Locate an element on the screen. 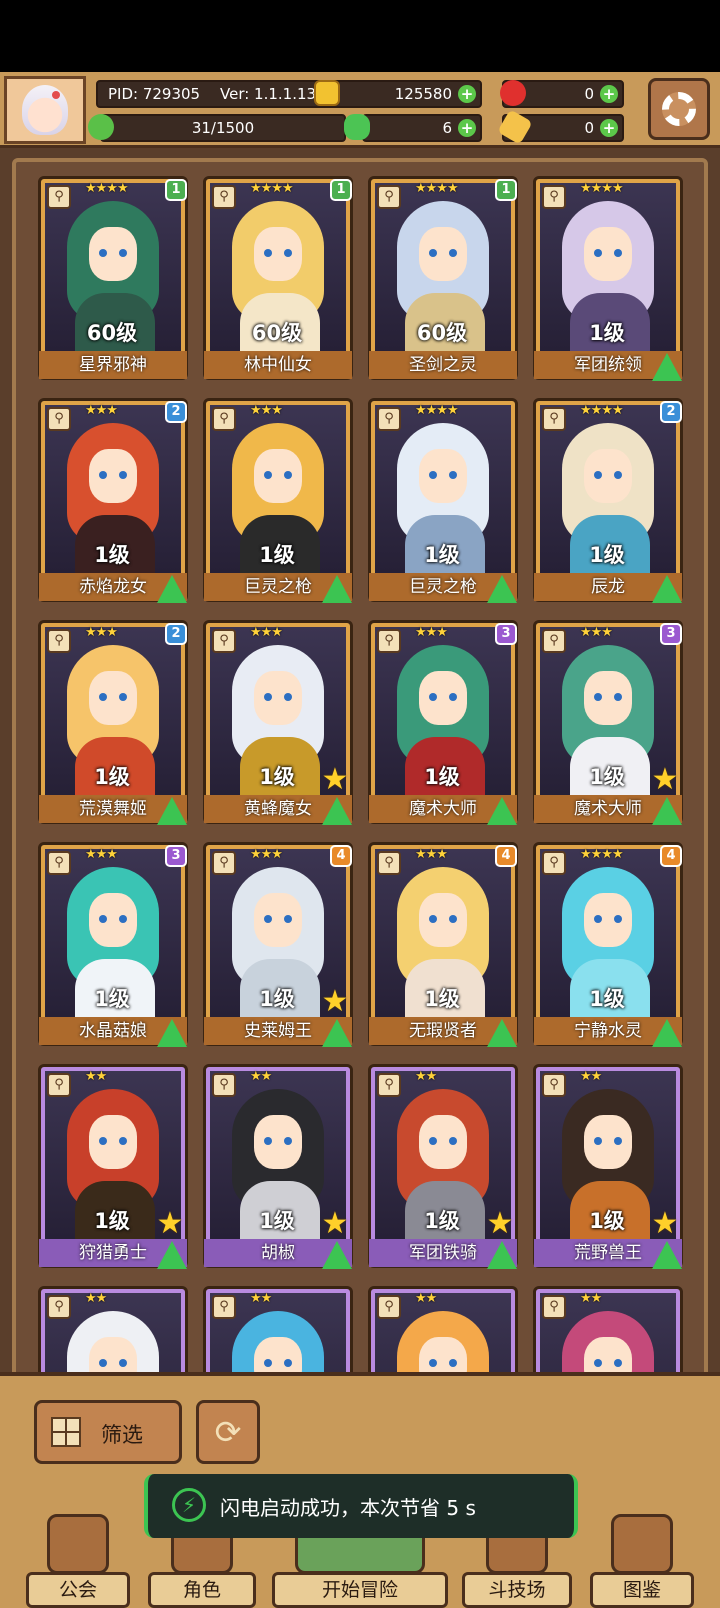 The image size is (720, 1608). hero-card: ⚲ ★★★ 2 1级 荒漠舞姬 is located at coordinates (113, 722).